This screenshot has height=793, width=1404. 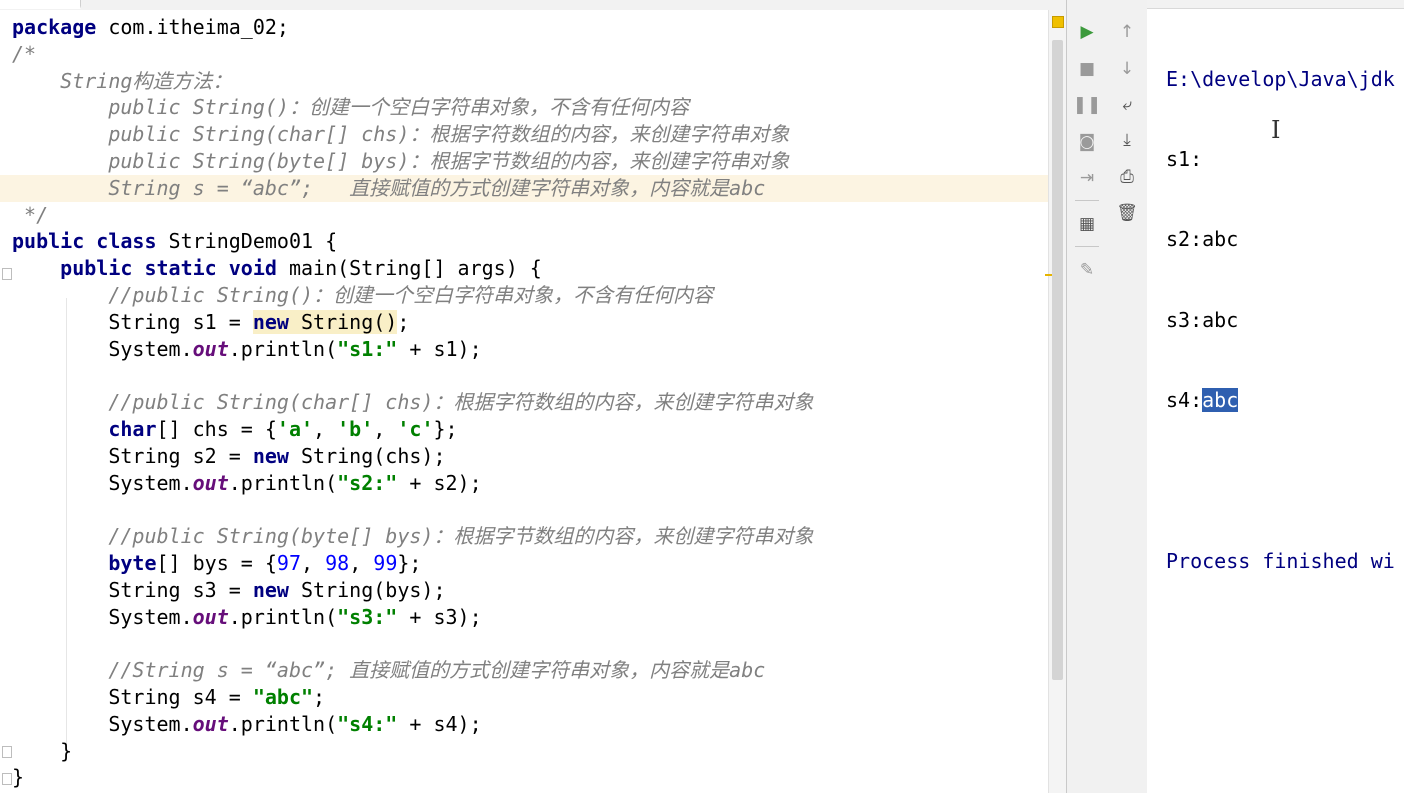 What do you see at coordinates (530, 107) in the screenshot?
I see `code-line: public String()：创建一个空白字符串对象，不含有任何内容` at bounding box center [530, 107].